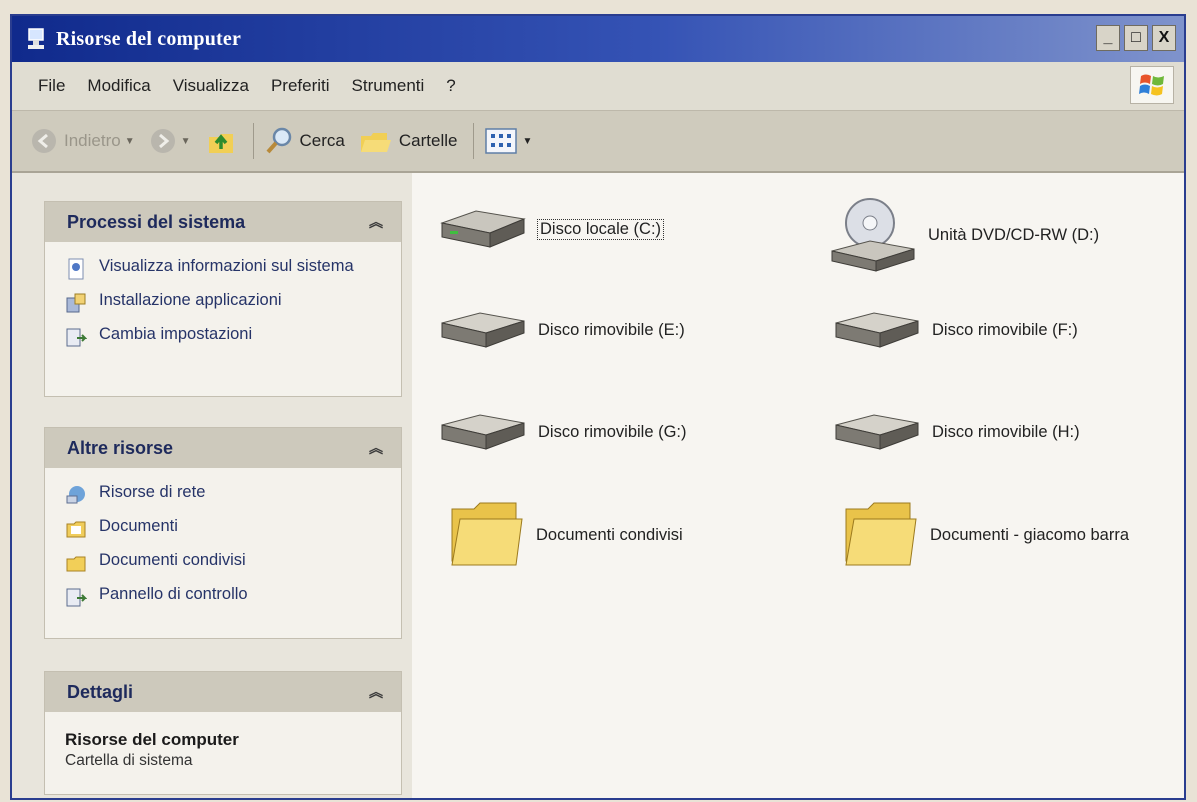 The width and height of the screenshot is (1197, 802). Describe the element at coordinates (100, 691) in the screenshot. I see `details-title: Dettagli` at that location.